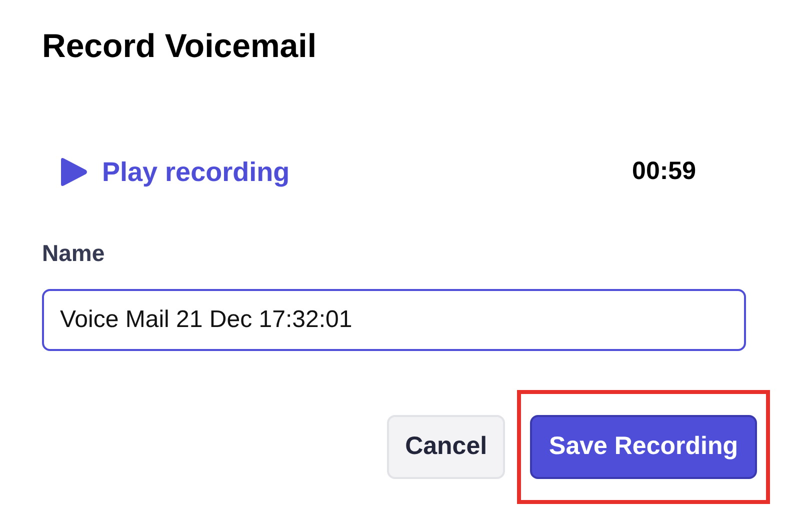 This screenshot has height=506, width=786. Describe the element at coordinates (394, 319) in the screenshot. I see `name-input-field: Voice Mail 21 Dec 17:32:01` at that location.